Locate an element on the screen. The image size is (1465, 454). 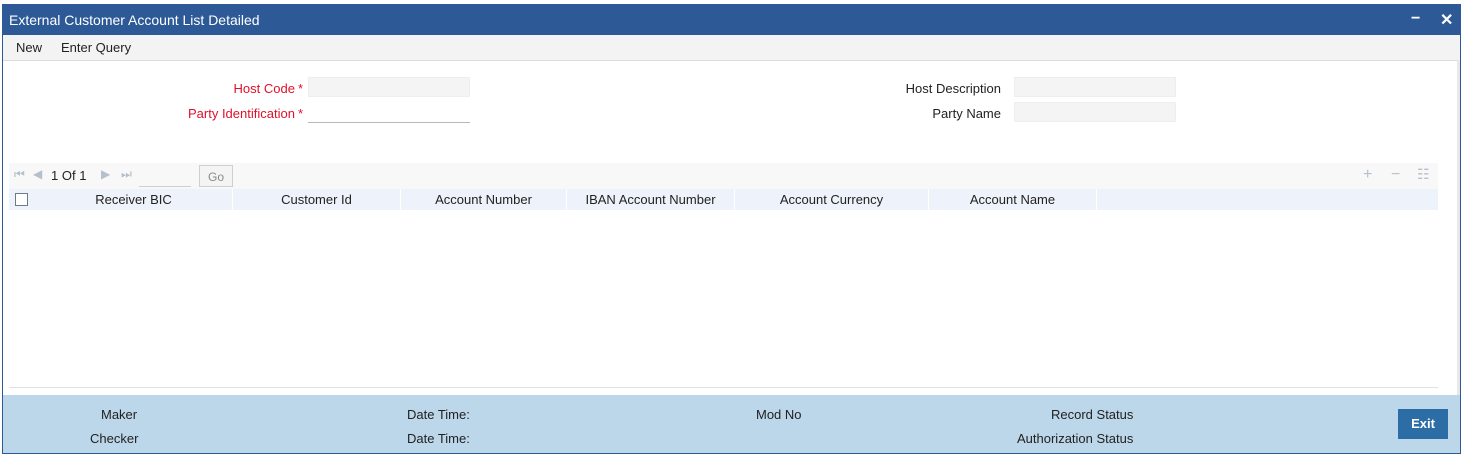
page-number-input is located at coordinates (165, 176).